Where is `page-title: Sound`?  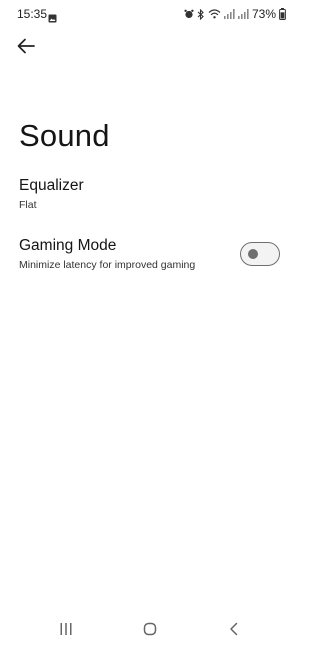
page-title: Sound is located at coordinates (64, 135).